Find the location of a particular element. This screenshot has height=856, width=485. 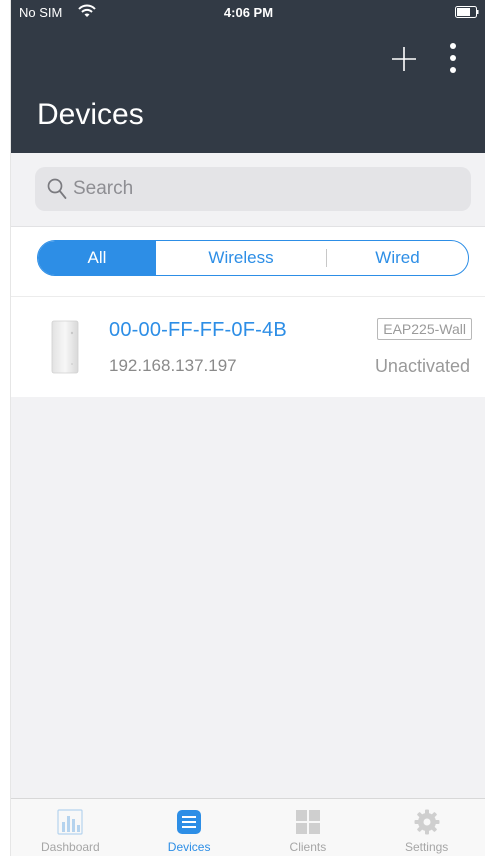

device-status: Unactivated is located at coordinates (422, 366).